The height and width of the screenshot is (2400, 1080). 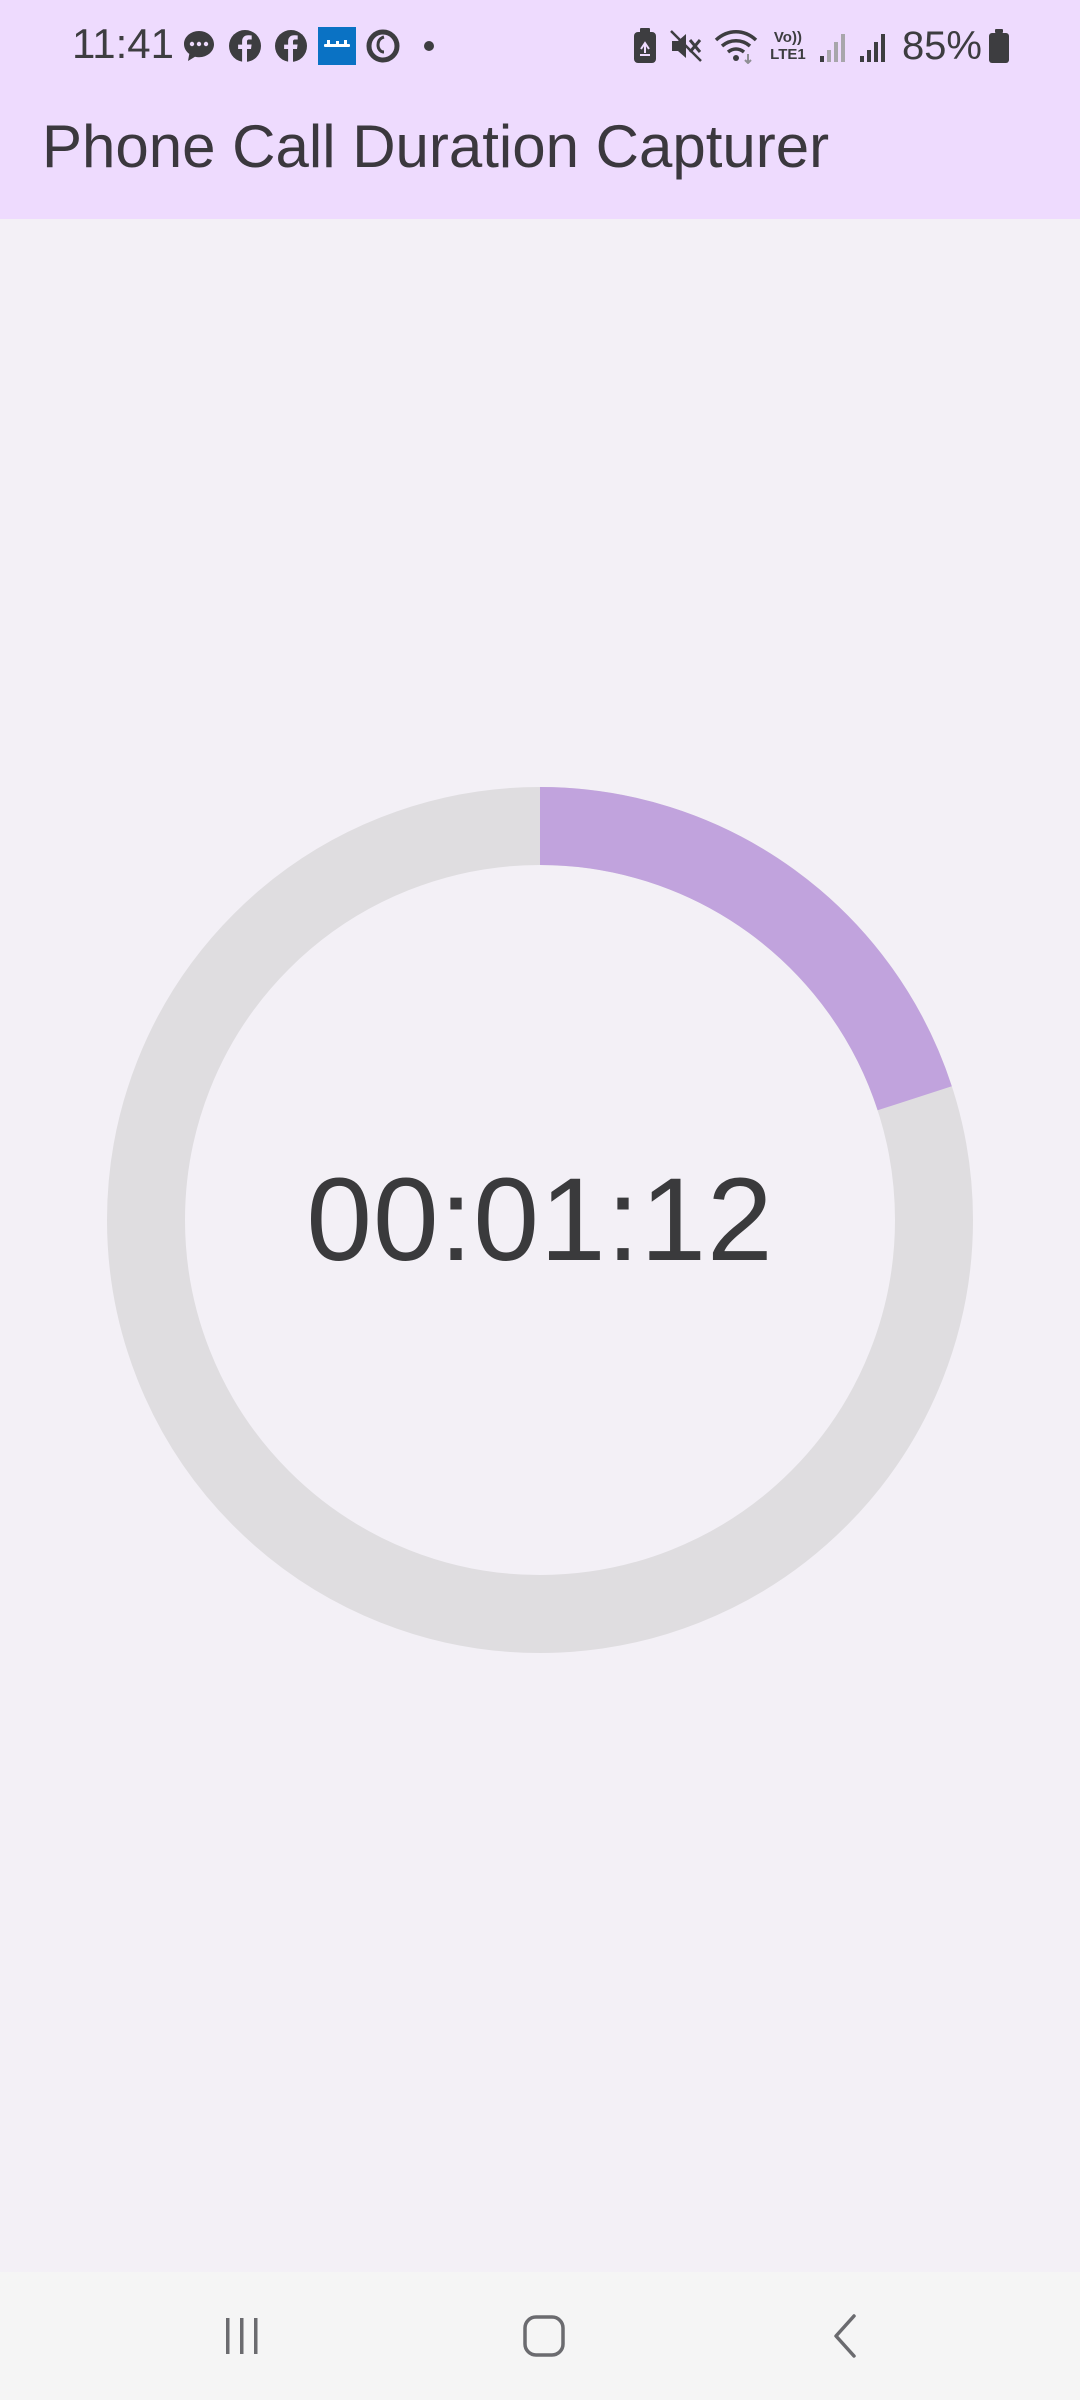 What do you see at coordinates (337, 46) in the screenshot?
I see `banking-app-icon` at bounding box center [337, 46].